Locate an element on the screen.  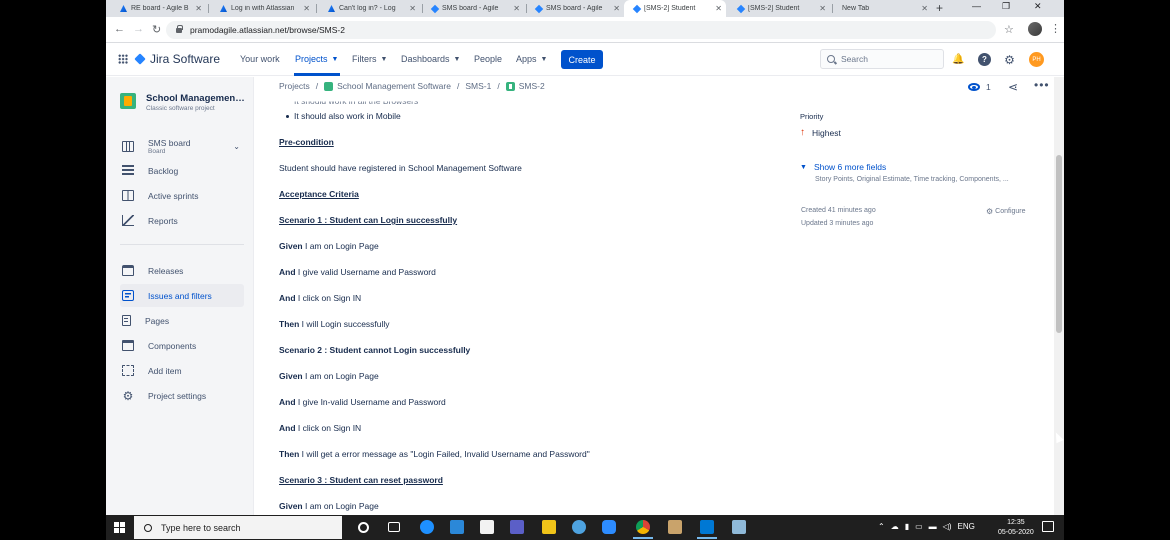
sidebar-item-project-settings: ⚙ Project settings is located at coordinates (182, 395).